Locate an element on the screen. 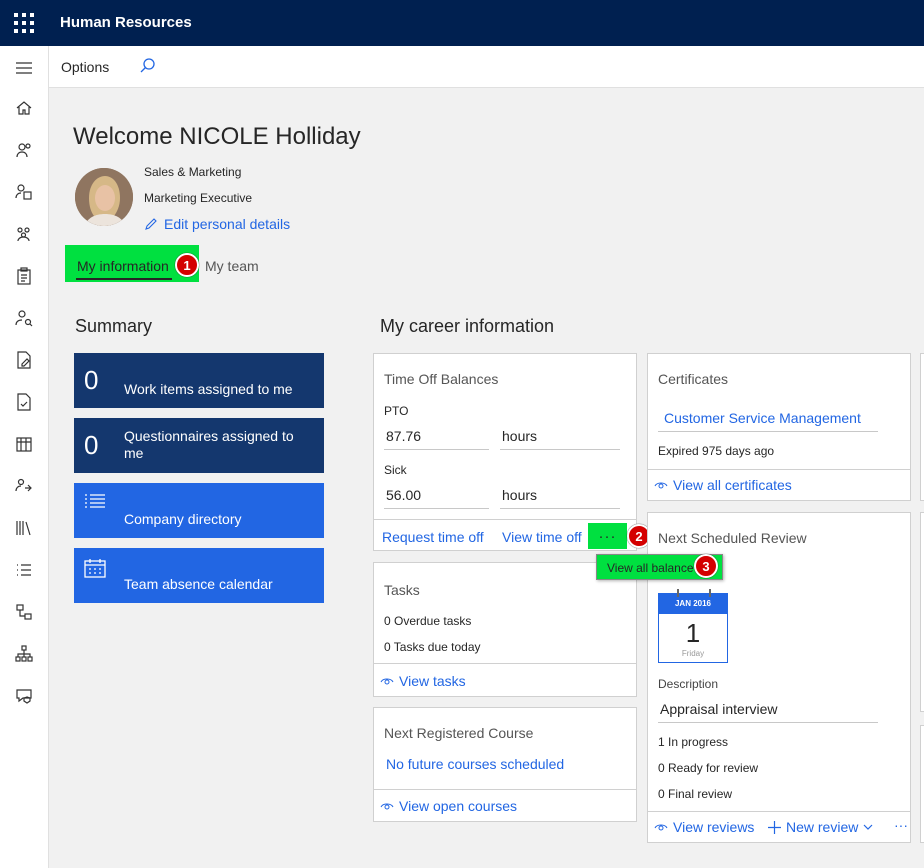 This screenshot has width=924, height=868. left-nav is located at coordinates (24, 457).